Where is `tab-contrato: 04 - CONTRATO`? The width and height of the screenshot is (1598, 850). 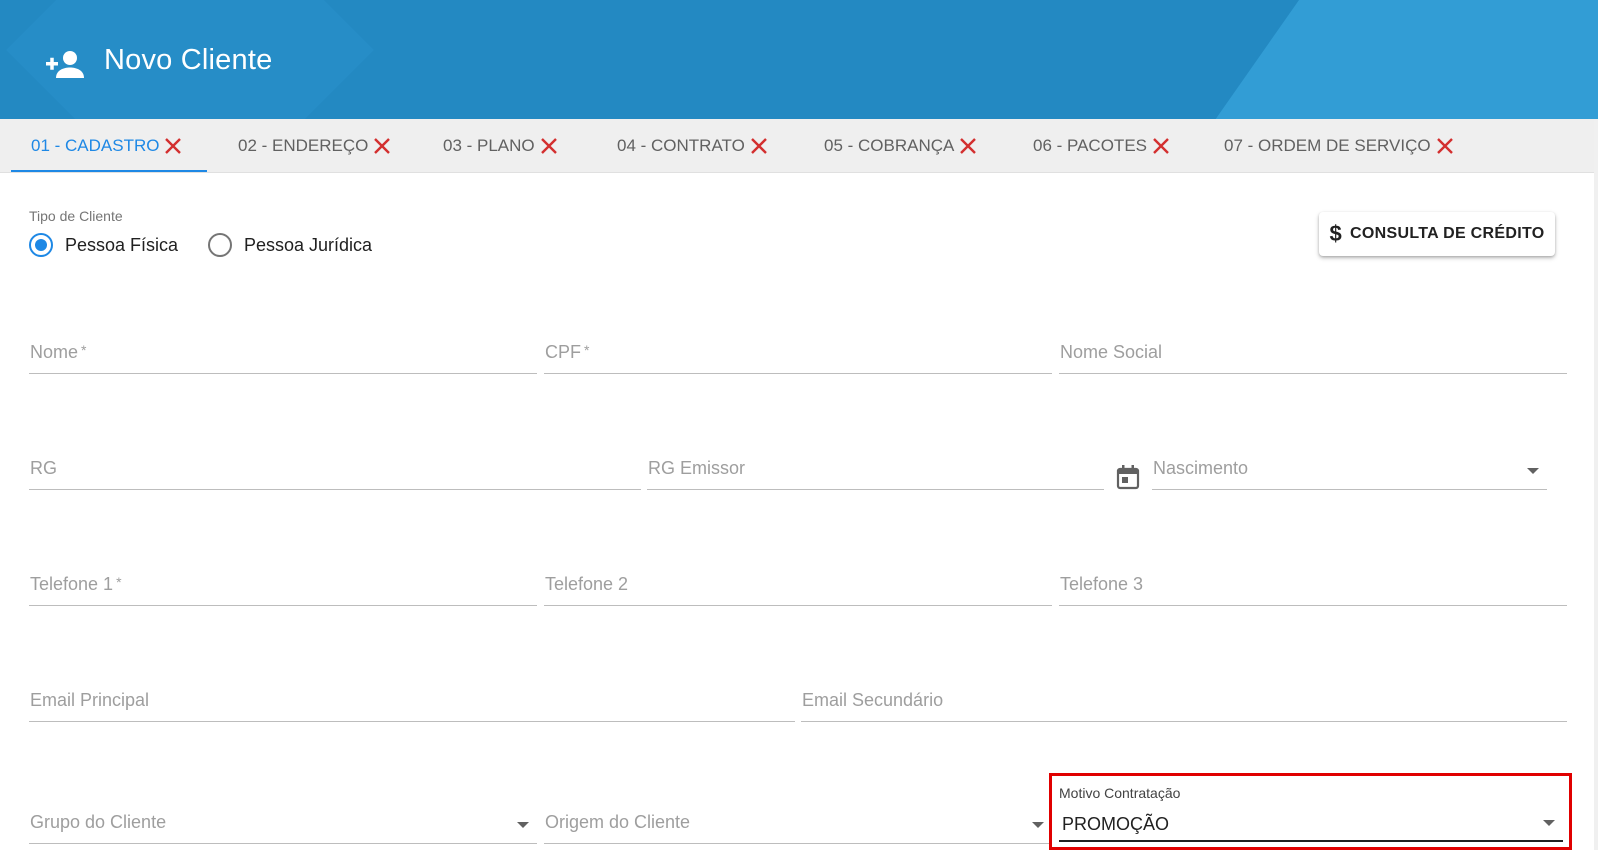
tab-contrato: 04 - CONTRATO is located at coordinates (692, 146).